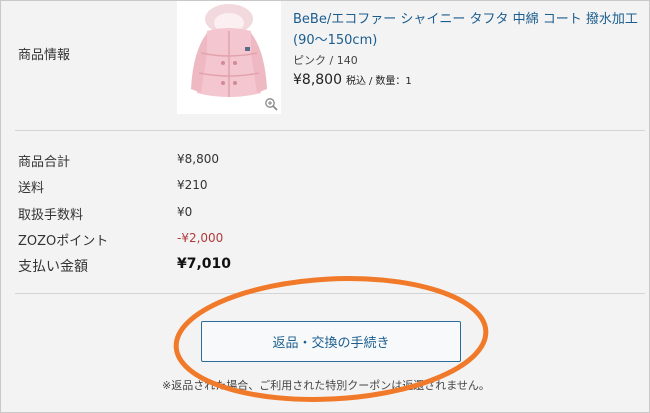 Image resolution: width=650 pixels, height=413 pixels. I want to click on subtotal-label: 商品合計, so click(44, 162).